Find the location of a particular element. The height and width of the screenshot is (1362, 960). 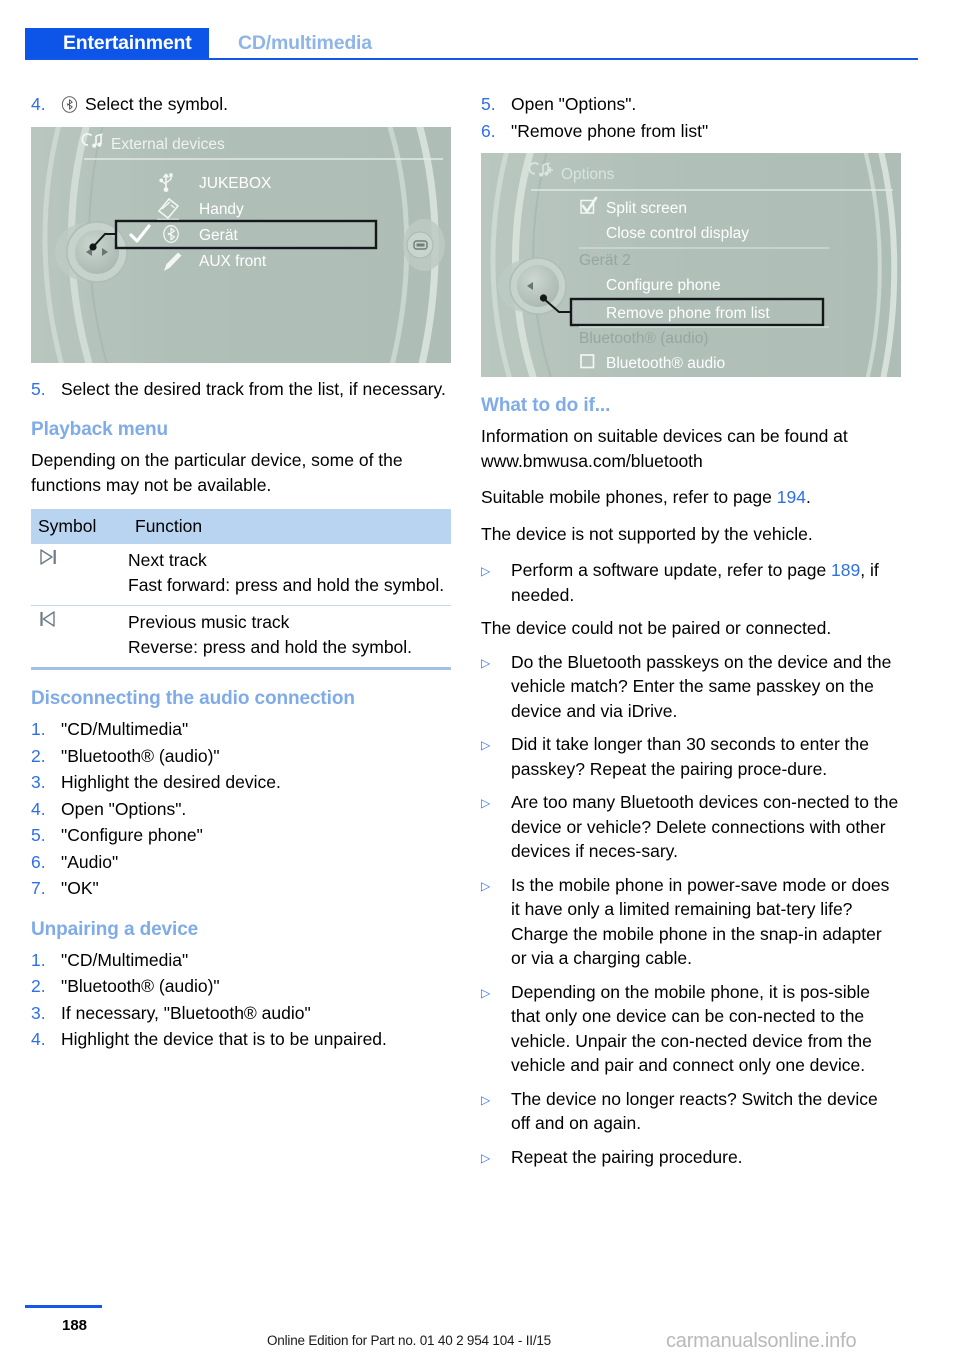

list-item: 6. "Audio" is located at coordinates (241, 862).